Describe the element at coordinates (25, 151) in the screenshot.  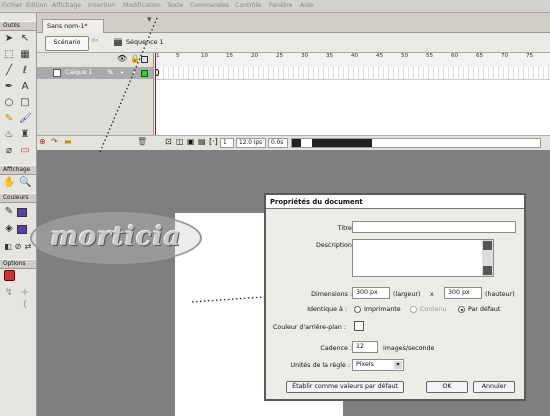
I see `eraser-icon: ▭` at that location.